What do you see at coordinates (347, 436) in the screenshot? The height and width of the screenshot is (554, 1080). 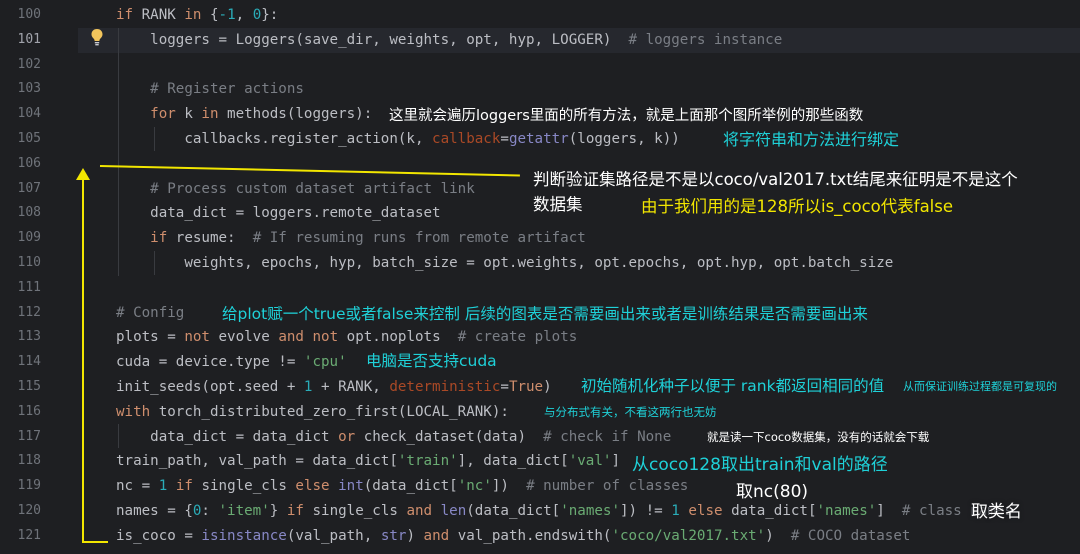 I see `code-token: or` at bounding box center [347, 436].